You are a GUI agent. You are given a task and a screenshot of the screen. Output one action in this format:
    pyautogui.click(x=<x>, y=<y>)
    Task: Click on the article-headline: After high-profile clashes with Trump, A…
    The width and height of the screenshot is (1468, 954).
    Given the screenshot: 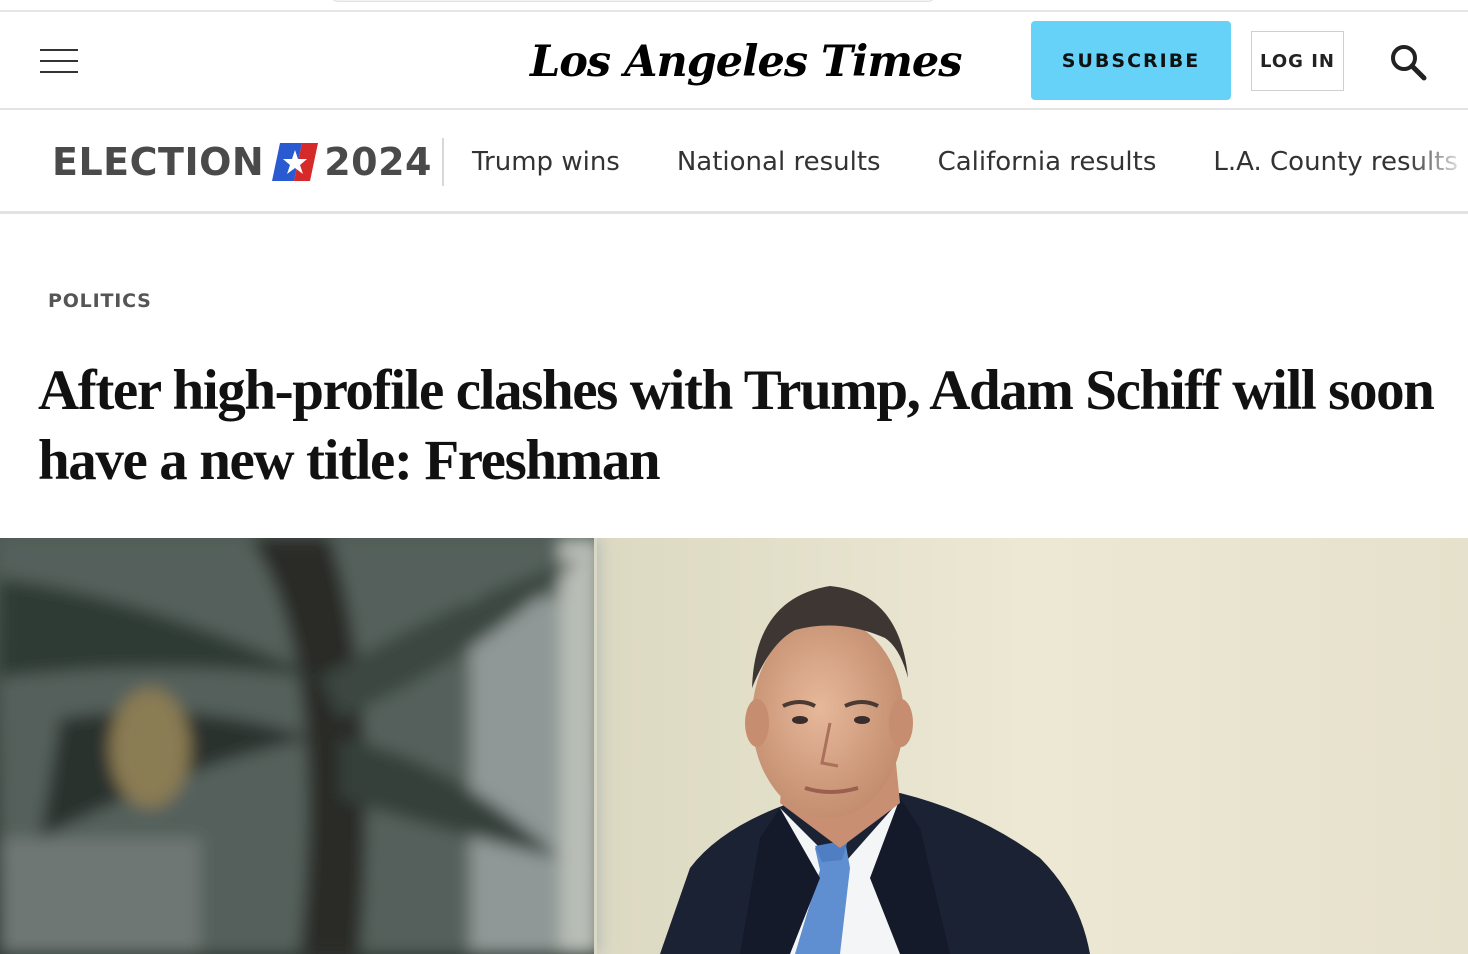 What is the action you would take?
    pyautogui.click(x=736, y=425)
    